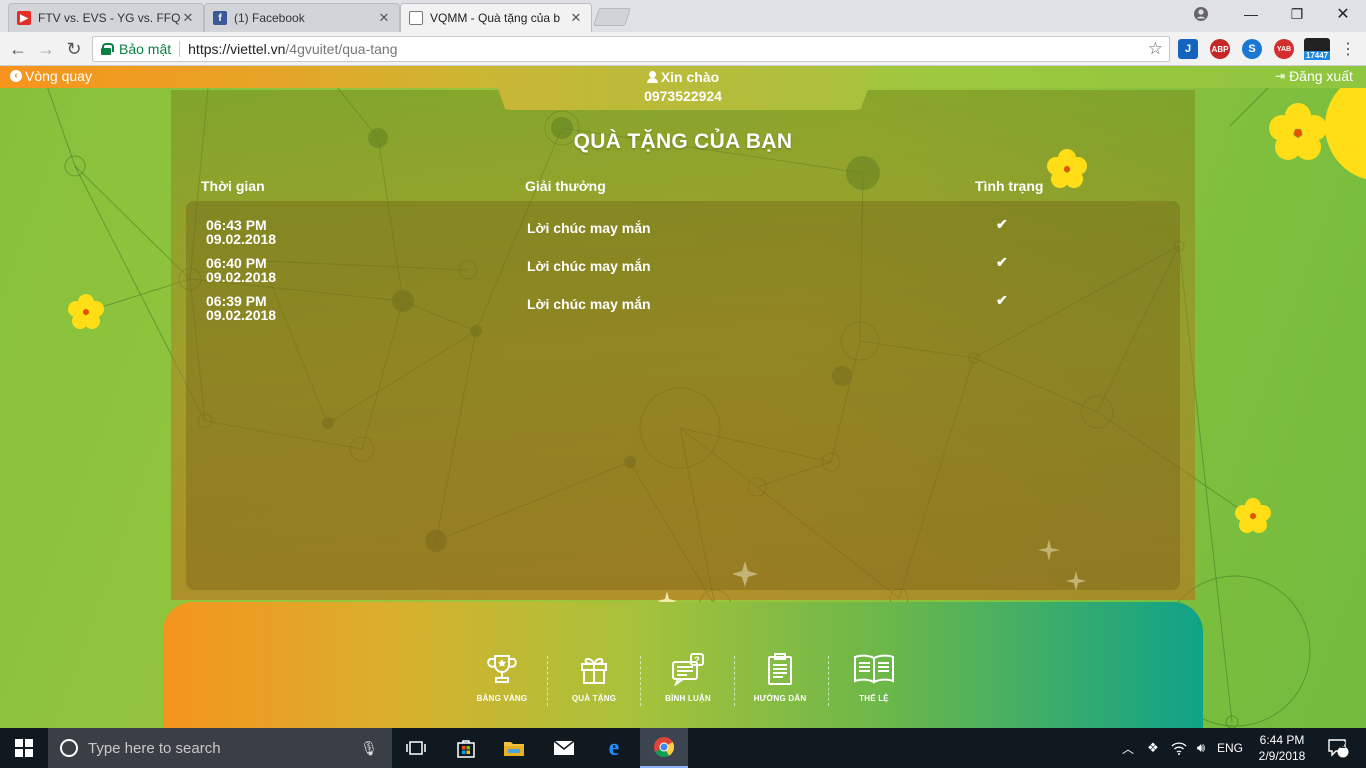  Describe the element at coordinates (109, 18) in the screenshot. I see `tab-title: FTV vs. EVS - YG vs. FFQ` at that location.